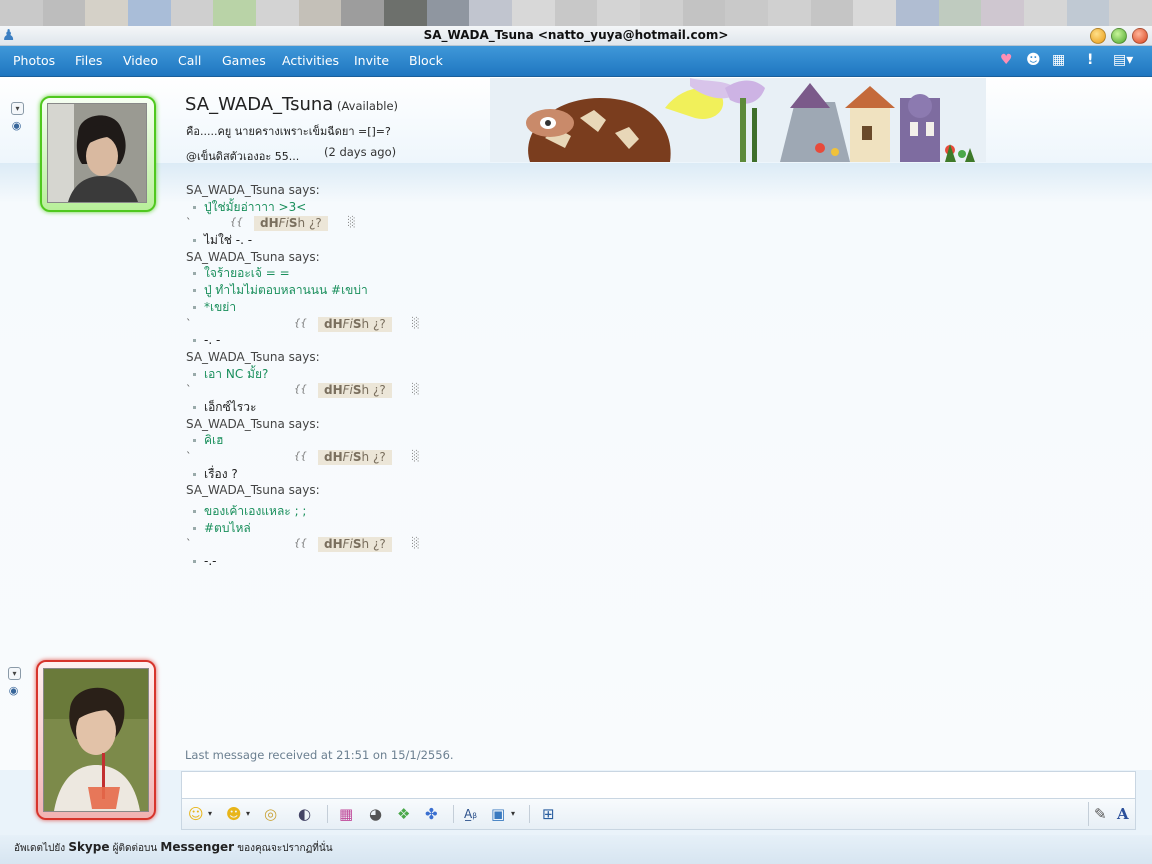 This screenshot has height=864, width=1152. I want to click on smiley-dropdown-icon: ▾, so click(210, 813).